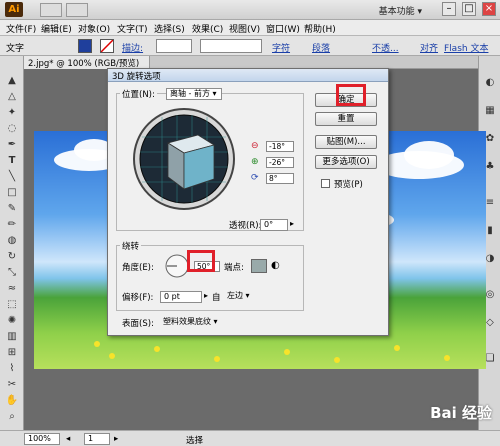 The image size is (500, 446). What do you see at coordinates (21, 28) in the screenshot?
I see `menu-file: 文件(F)` at bounding box center [21, 28].